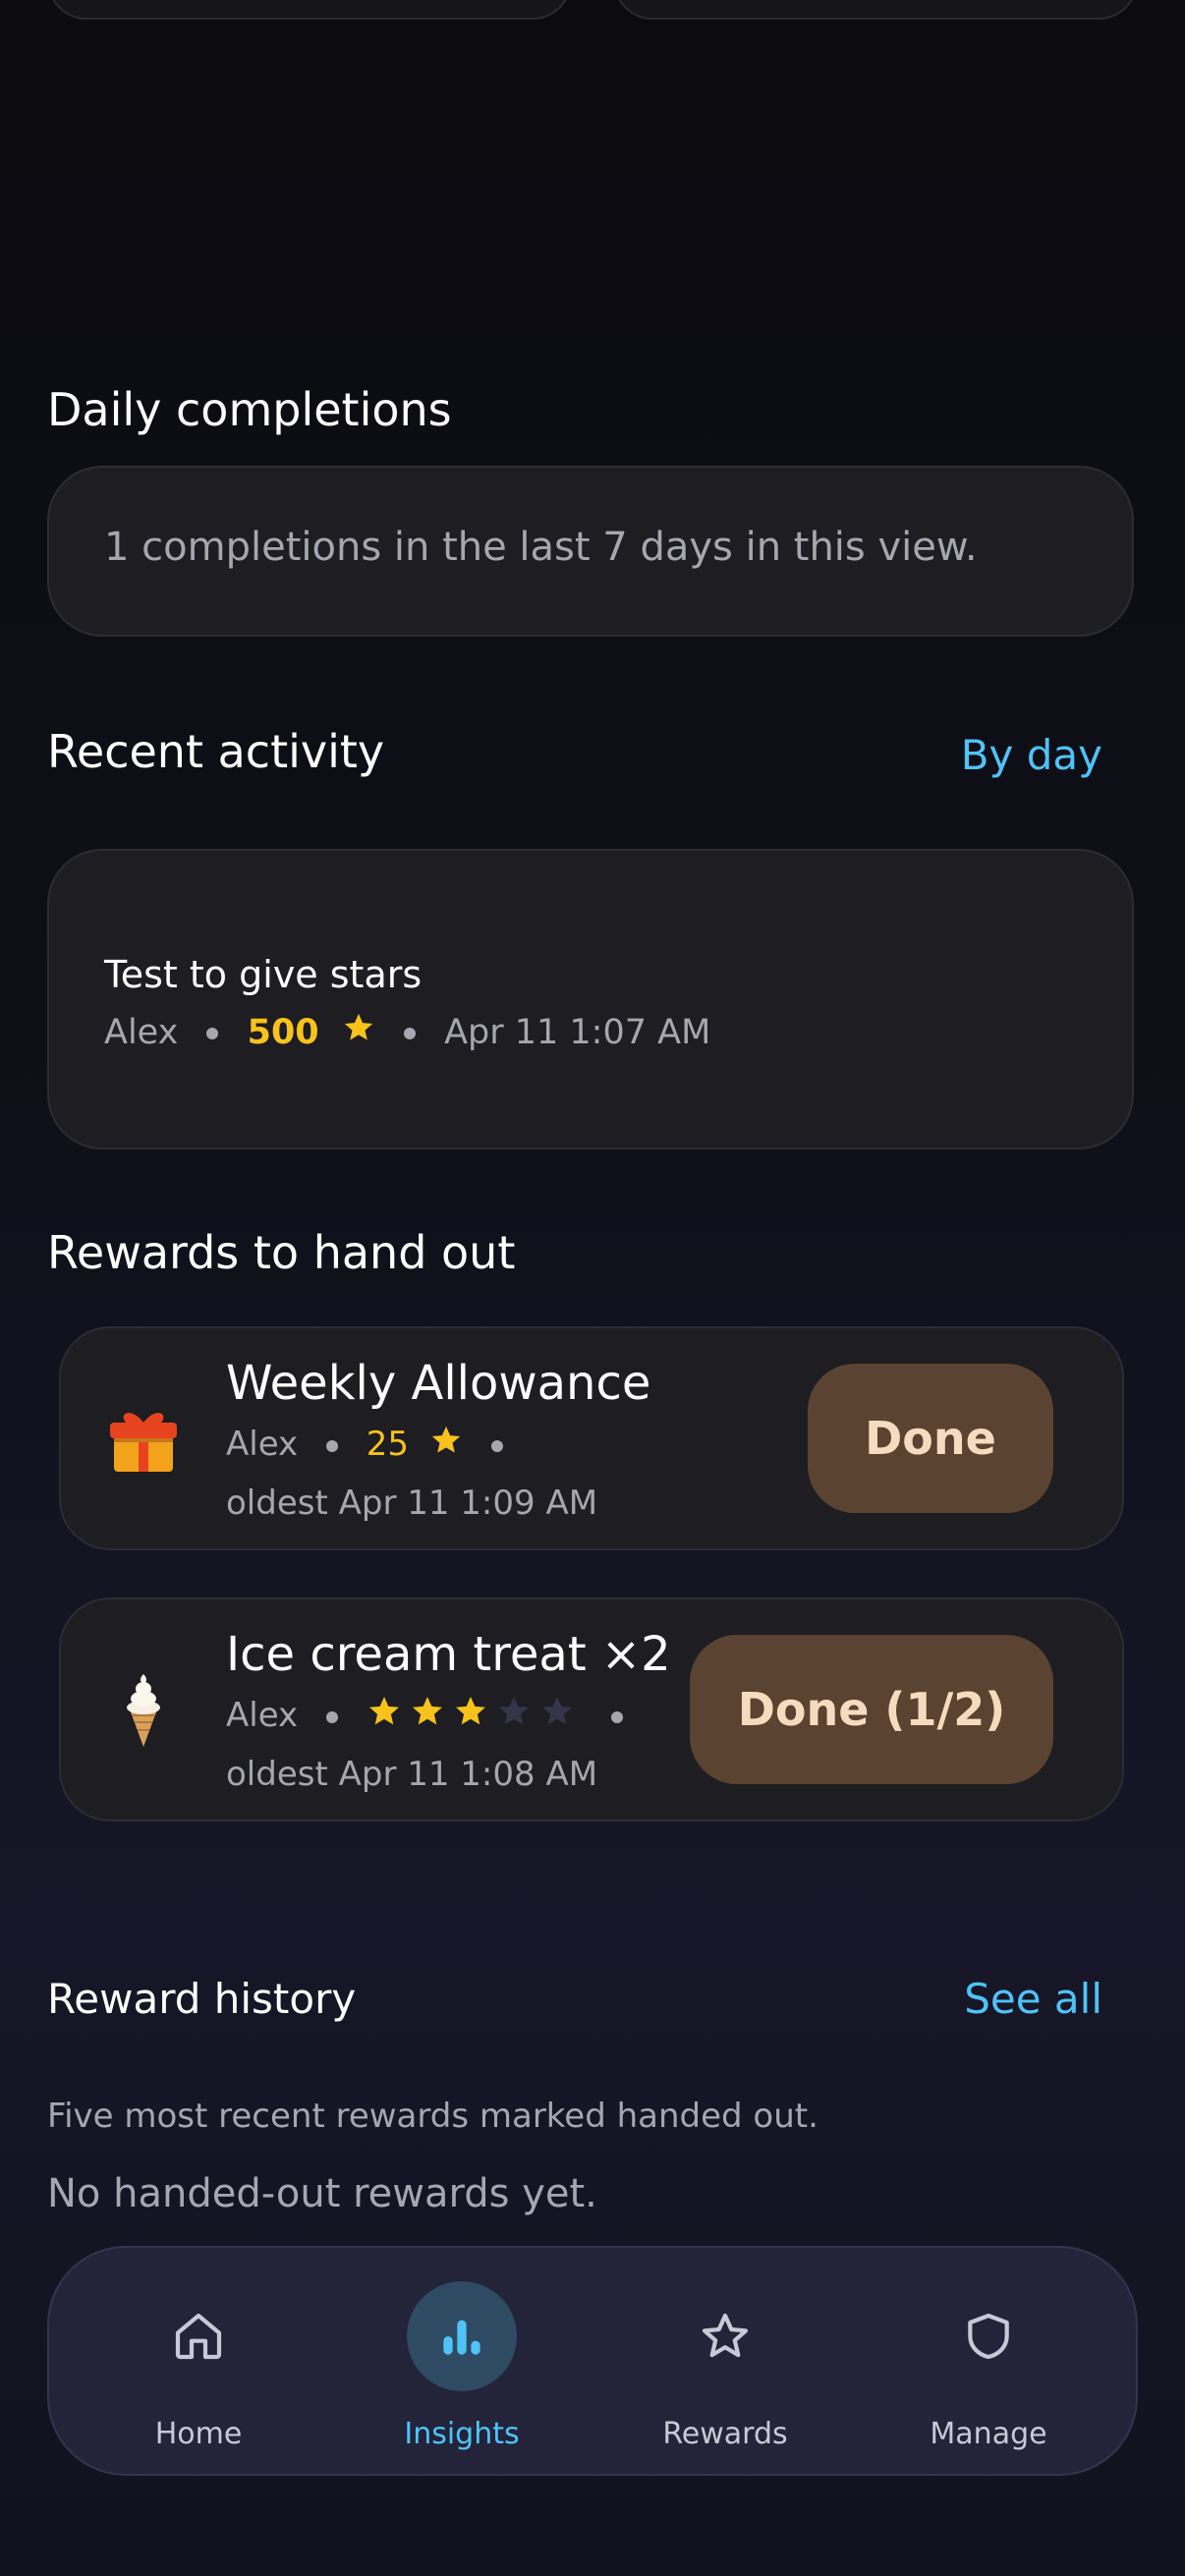 This screenshot has height=2576, width=1185. I want to click on nav-item-manage: Manage, so click(989, 2363).